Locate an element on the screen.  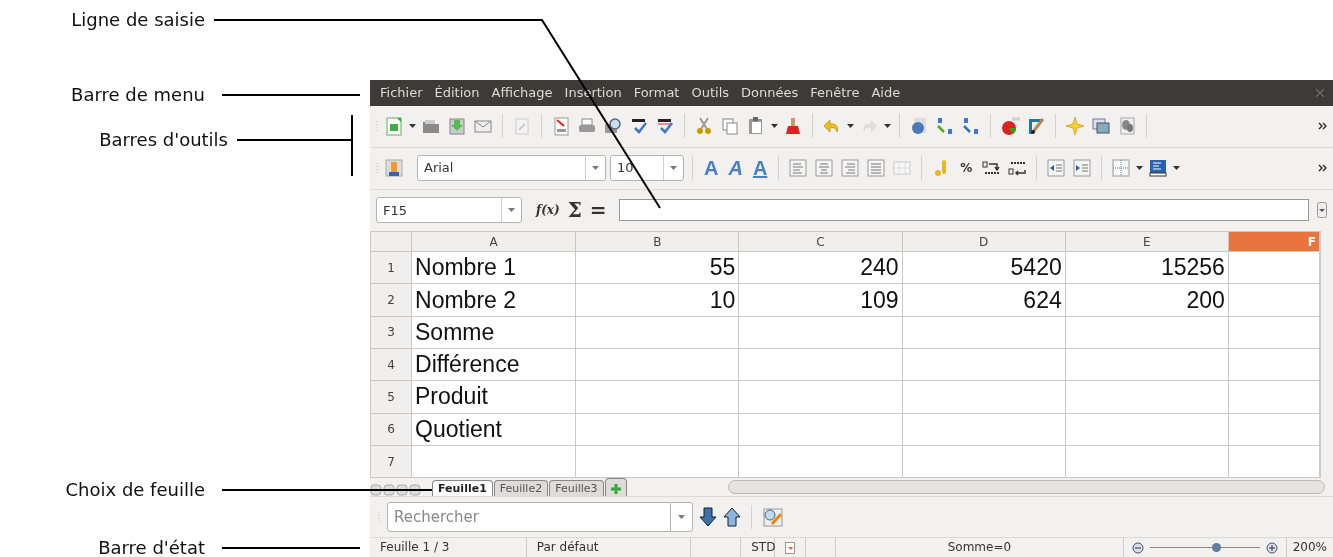
star-icon is located at coordinates (1075, 126).